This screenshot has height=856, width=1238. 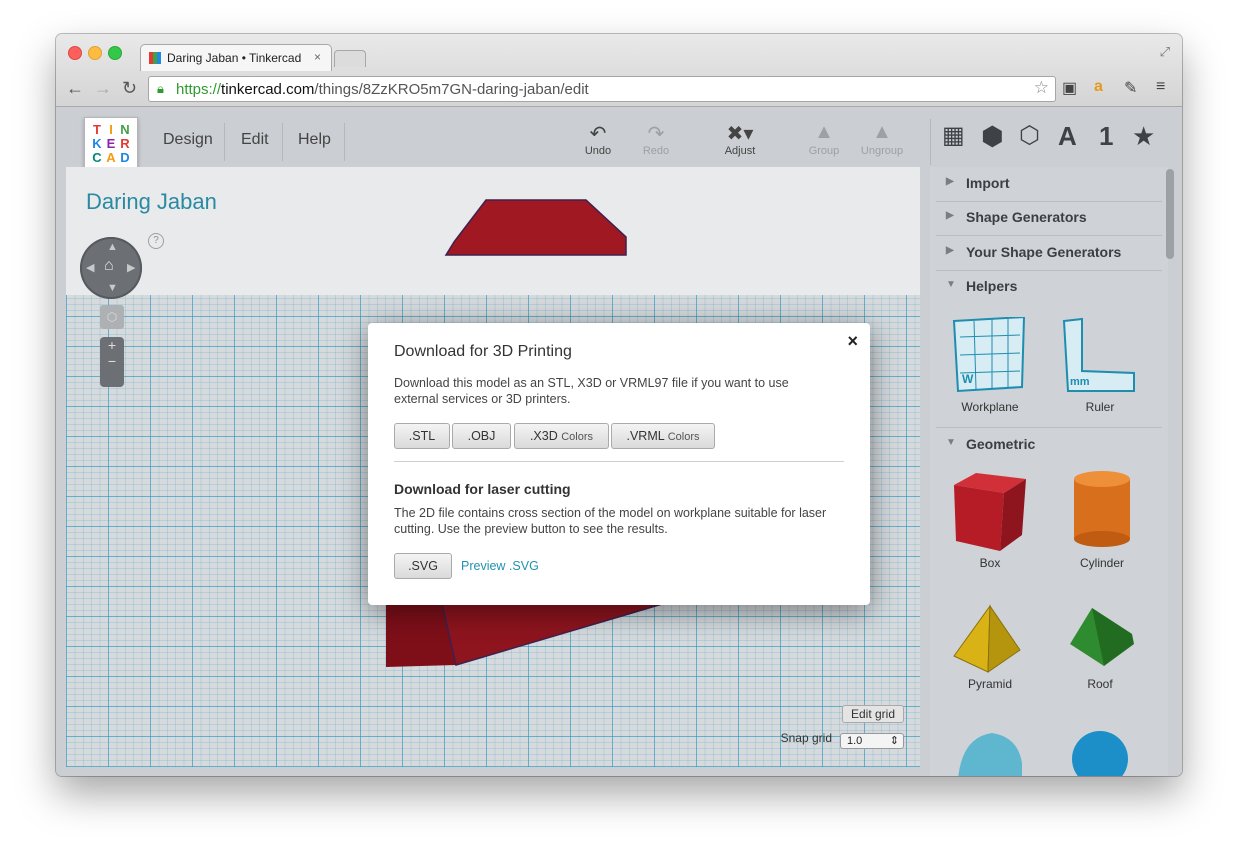 I want to click on view-navigation-wheel: ▲ ▼ ◀ ▶ ⌂, so click(x=111, y=268).